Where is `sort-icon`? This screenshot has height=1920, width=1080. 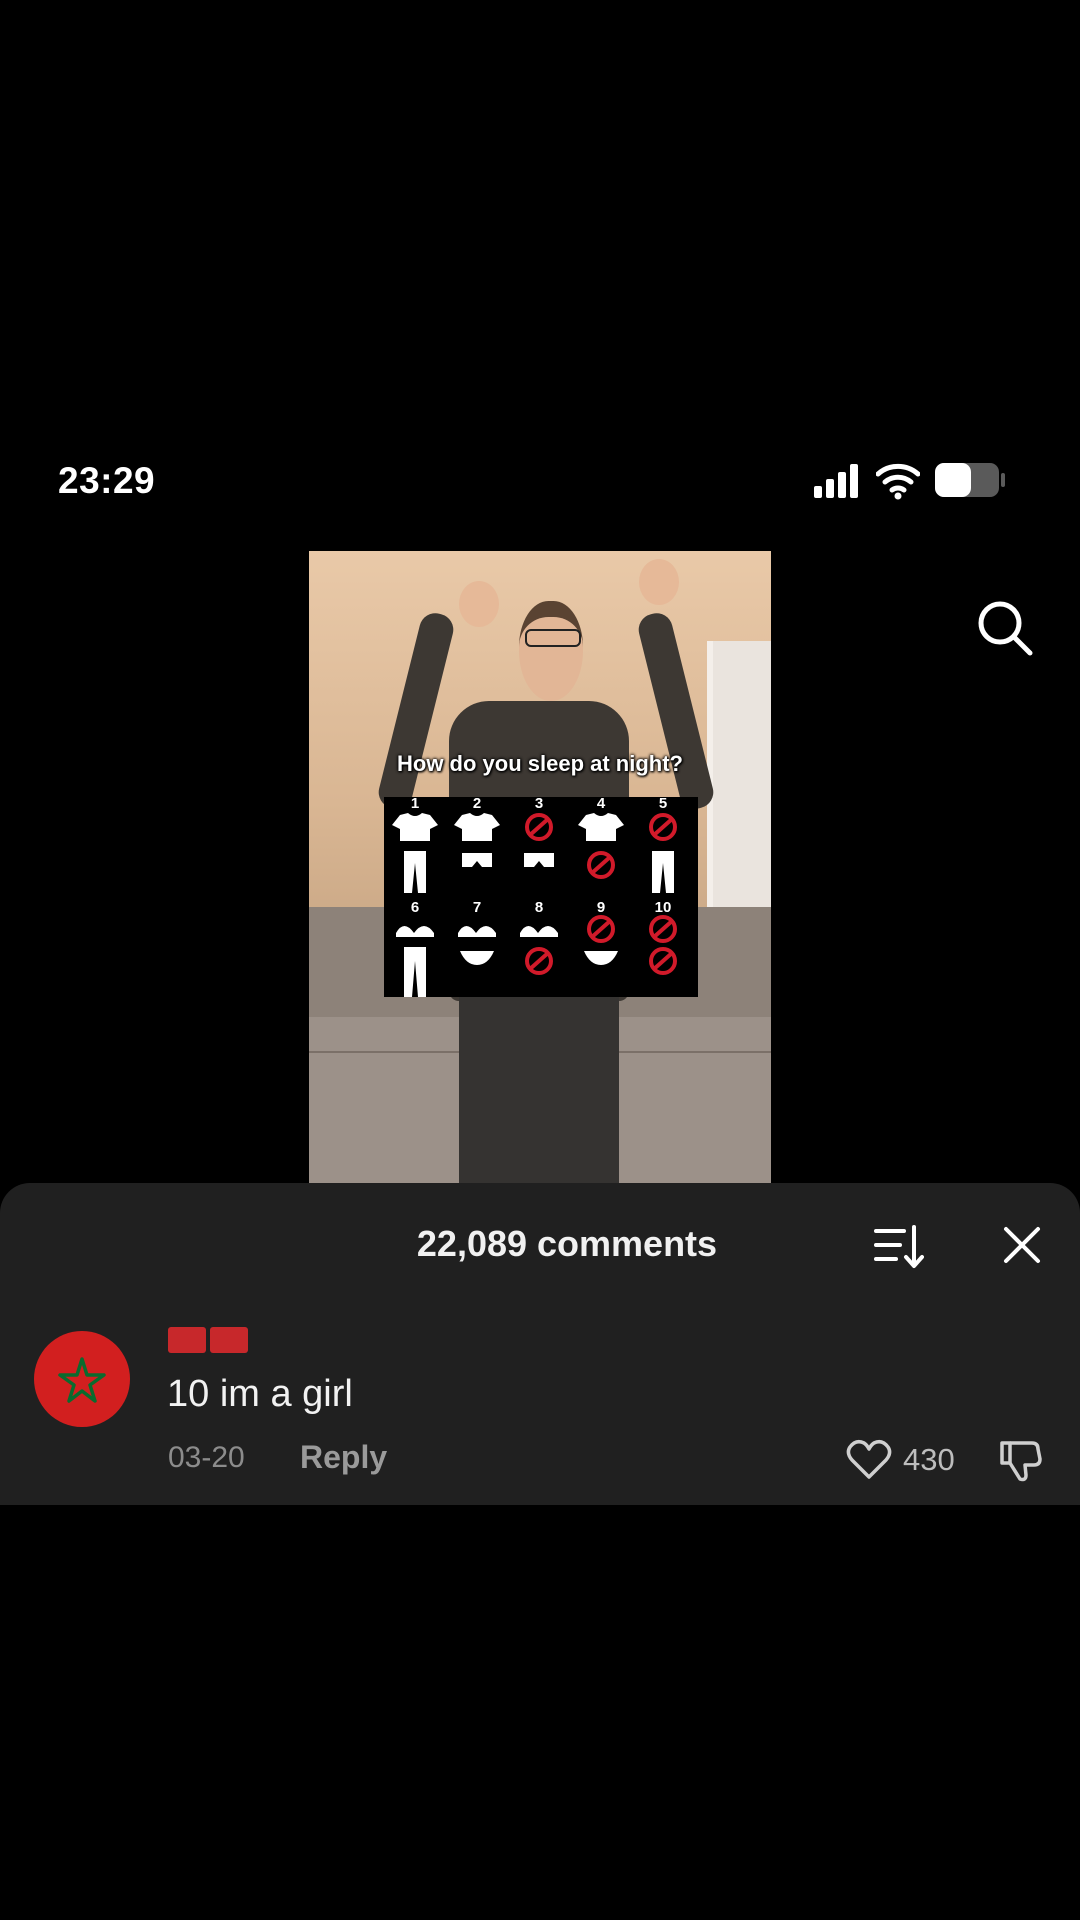
sort-icon is located at coordinates (899, 1246).